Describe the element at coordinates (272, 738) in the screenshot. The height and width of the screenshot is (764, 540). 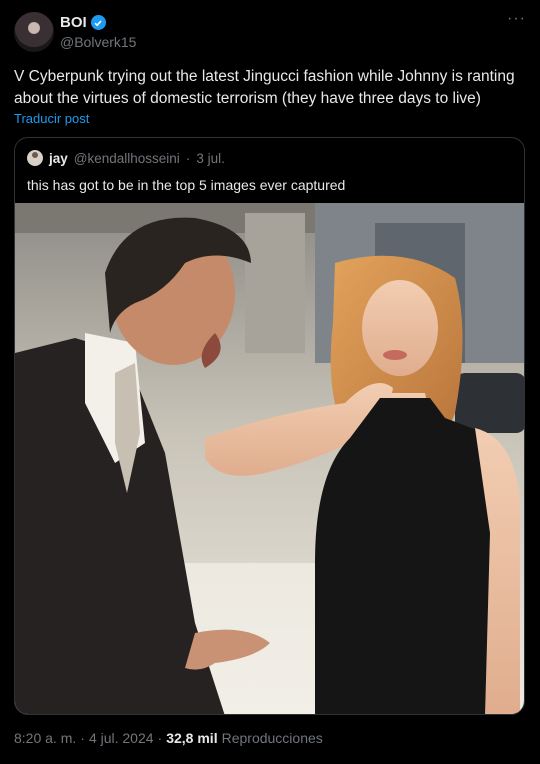
I see `views-label: Reproducciones` at that location.